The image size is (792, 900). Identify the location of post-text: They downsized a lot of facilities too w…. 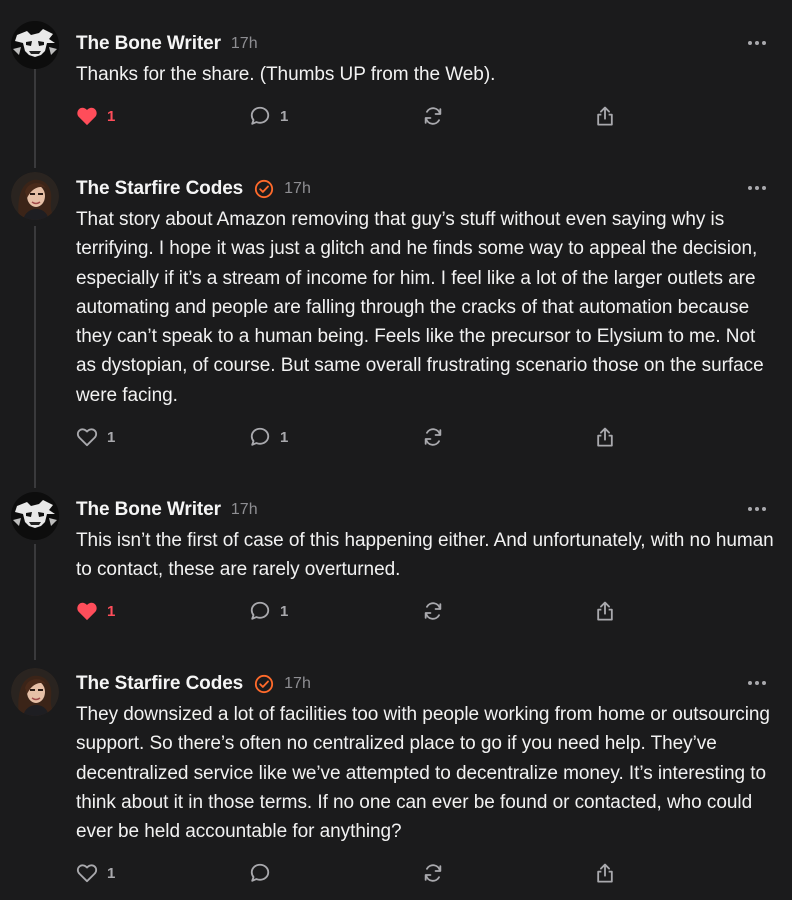
(423, 773).